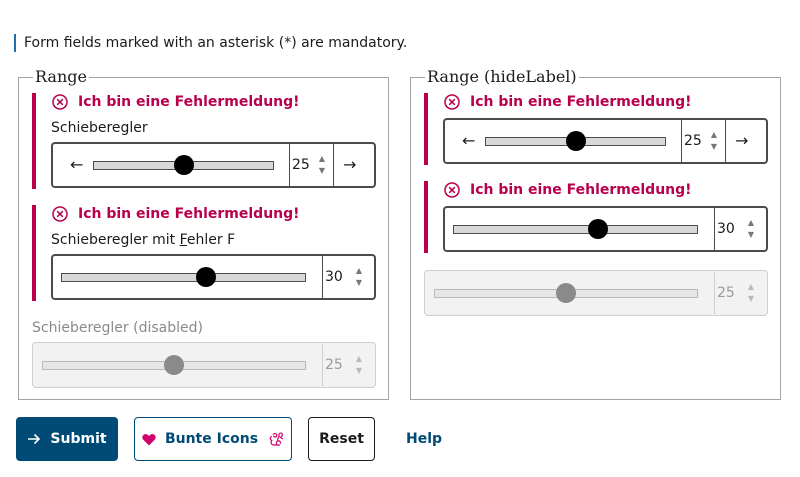 The height and width of the screenshot is (477, 800). What do you see at coordinates (117, 328) in the screenshot?
I see `range-disabled-label: Schieberegler (disabled)` at bounding box center [117, 328].